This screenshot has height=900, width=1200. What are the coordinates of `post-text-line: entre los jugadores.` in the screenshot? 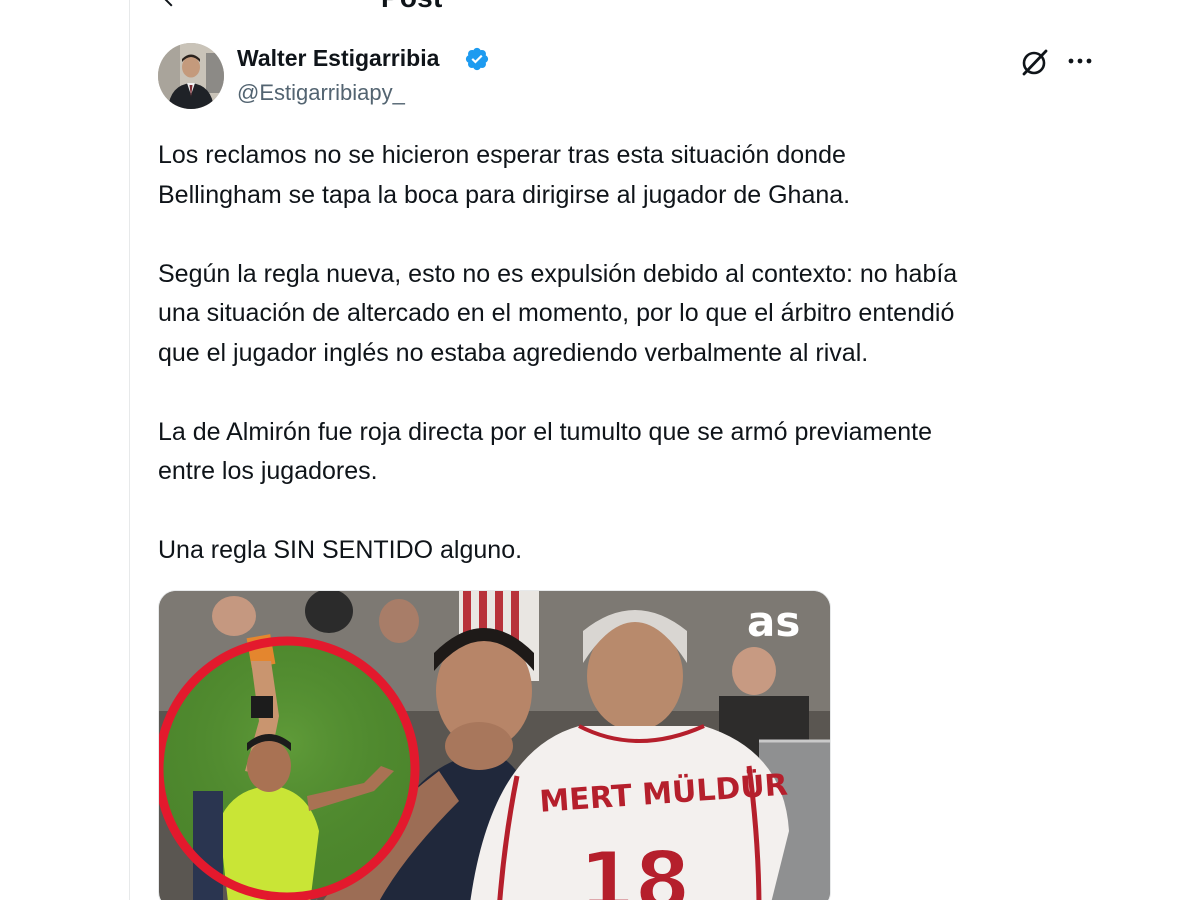 It's located at (268, 471).